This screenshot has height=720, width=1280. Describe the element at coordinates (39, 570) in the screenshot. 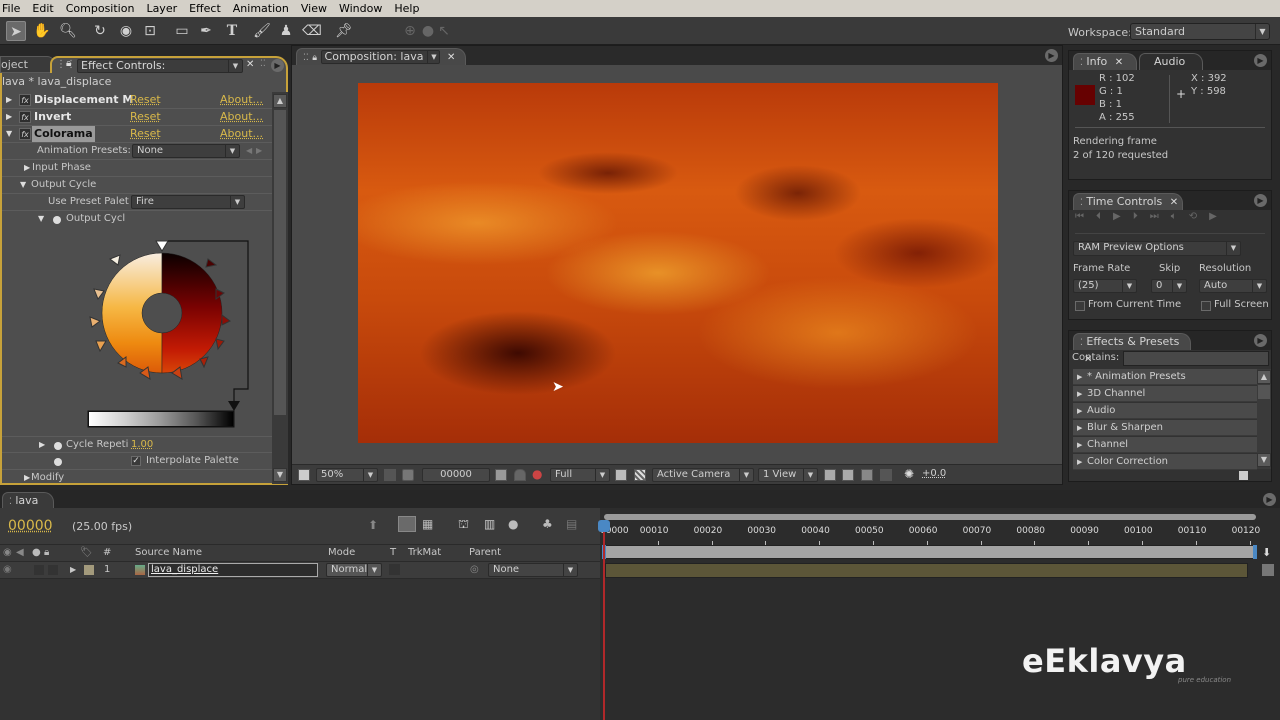

I see `solo-toggle` at that location.